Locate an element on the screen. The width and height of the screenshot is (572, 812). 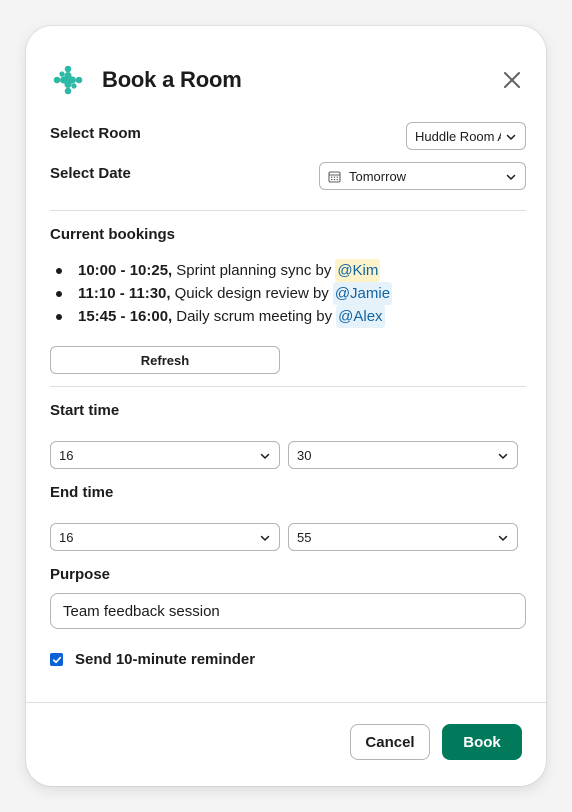
app-logo-icon is located at coordinates (68, 80).